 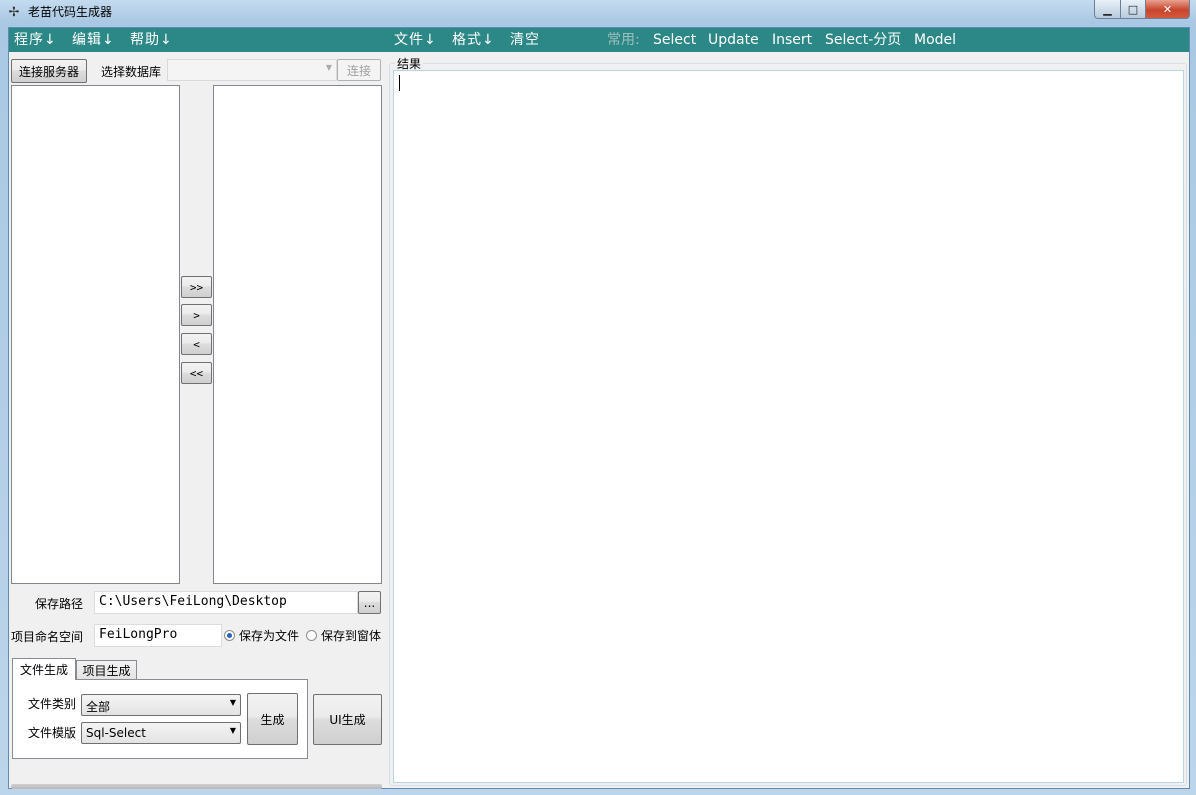 I want to click on left-panel-scrollbar, so click(x=196, y=786).